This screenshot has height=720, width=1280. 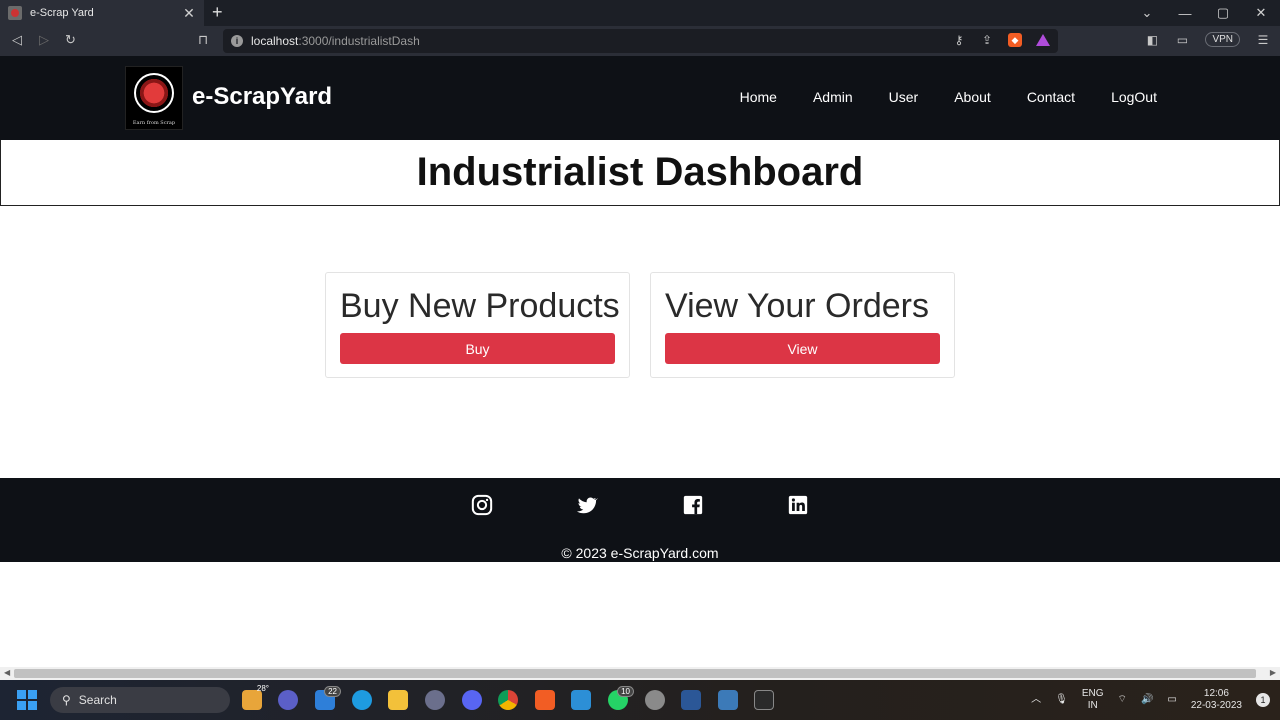 What do you see at coordinates (1001, 40) in the screenshot?
I see `address-bar-icons: ⚷ ⇪ ◆` at bounding box center [1001, 40].